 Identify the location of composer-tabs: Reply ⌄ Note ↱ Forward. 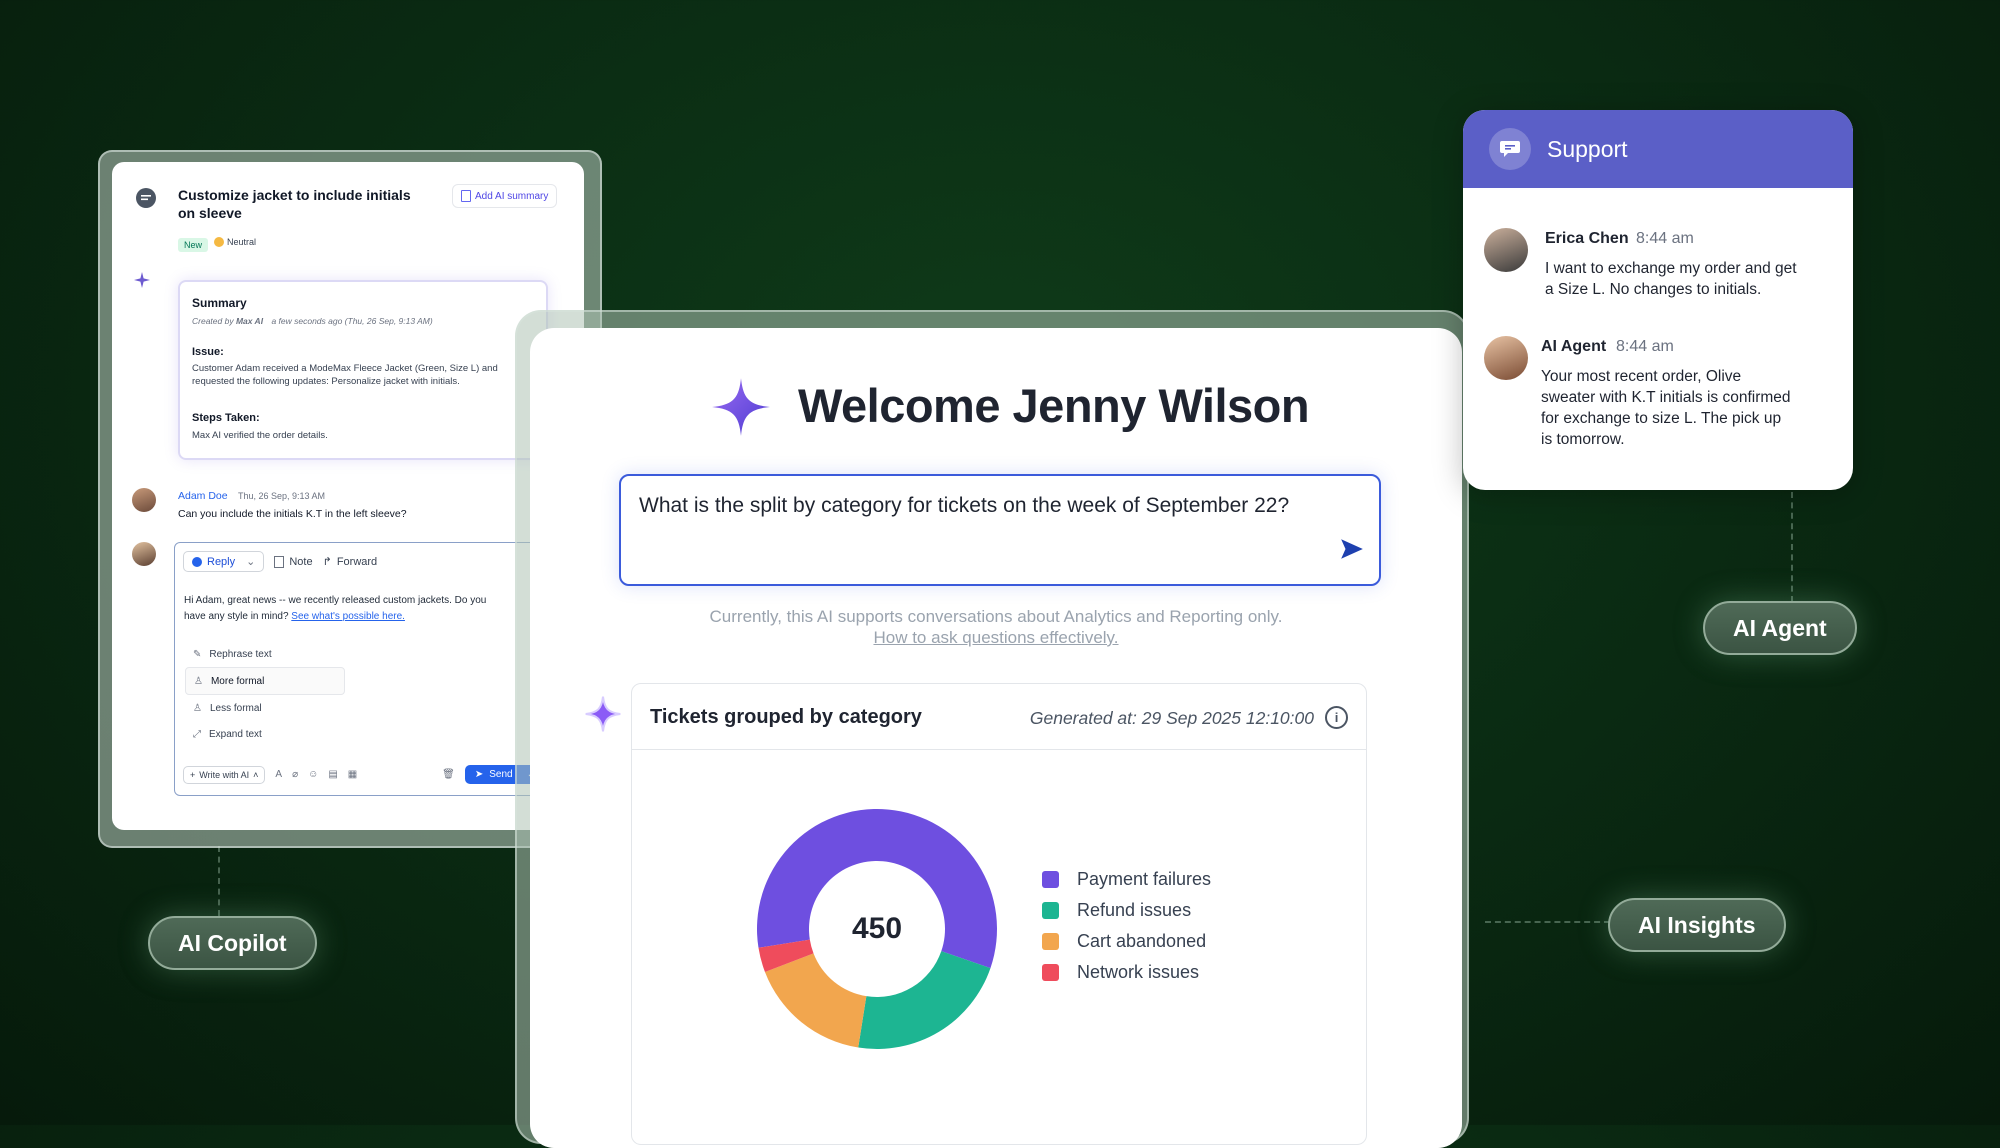
(280, 561).